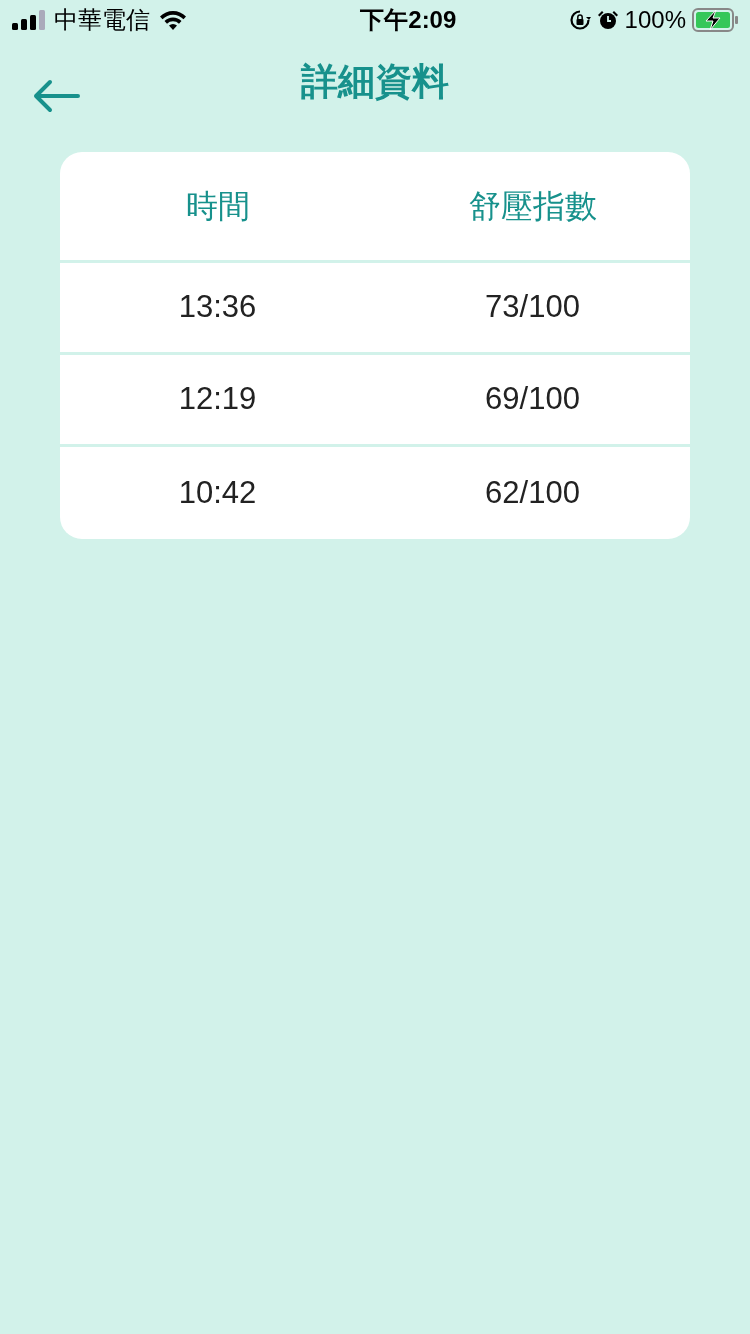 This screenshot has width=750, height=1334. I want to click on page-title: 詳細資料, so click(375, 82).